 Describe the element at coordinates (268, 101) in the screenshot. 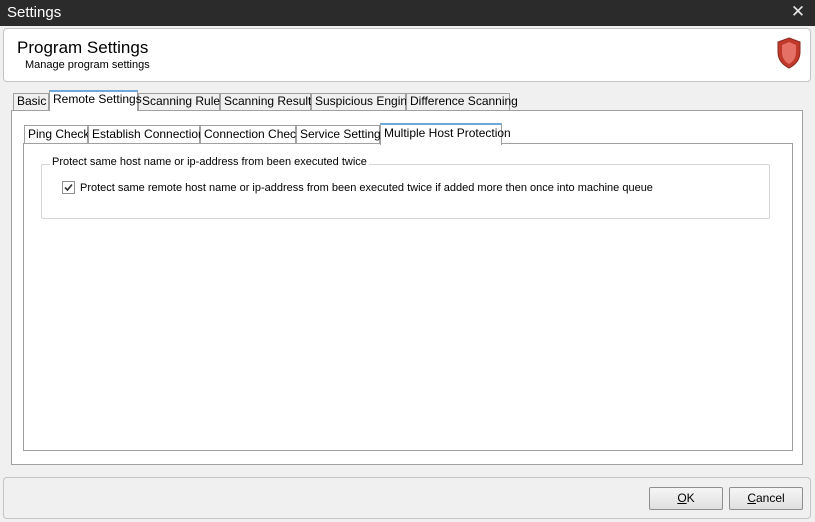

I see `tab-scanning-results: Scanning Results` at that location.